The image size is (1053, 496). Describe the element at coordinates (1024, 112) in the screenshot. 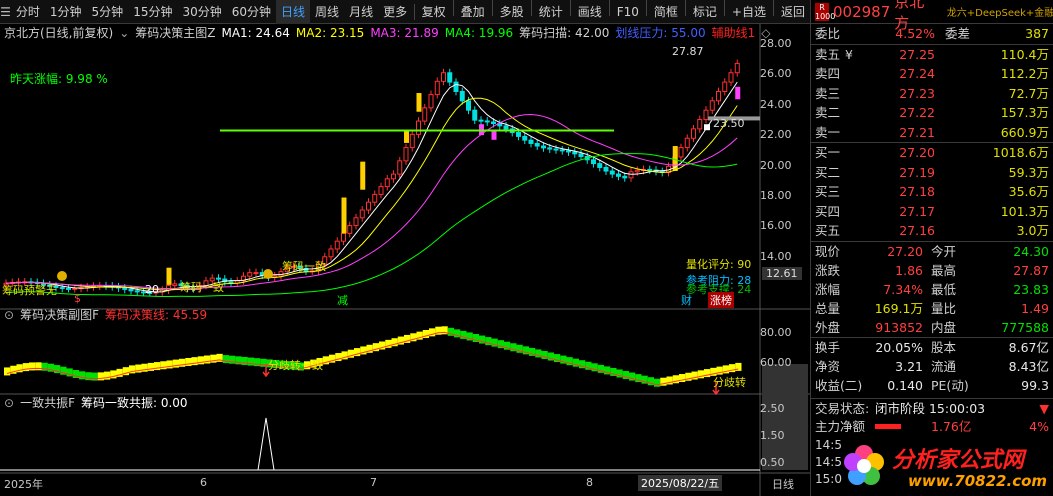

I see `level-volume: 157.3万` at that location.